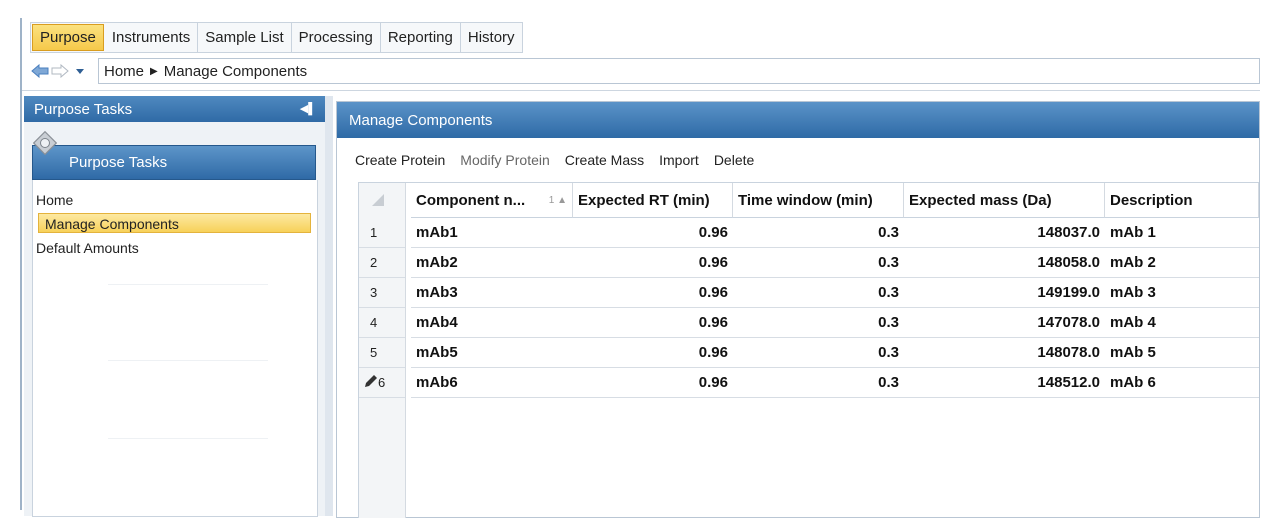 The width and height of the screenshot is (1280, 526). What do you see at coordinates (492, 233) in the screenshot?
I see `cell-component-name: mAb1` at bounding box center [492, 233].